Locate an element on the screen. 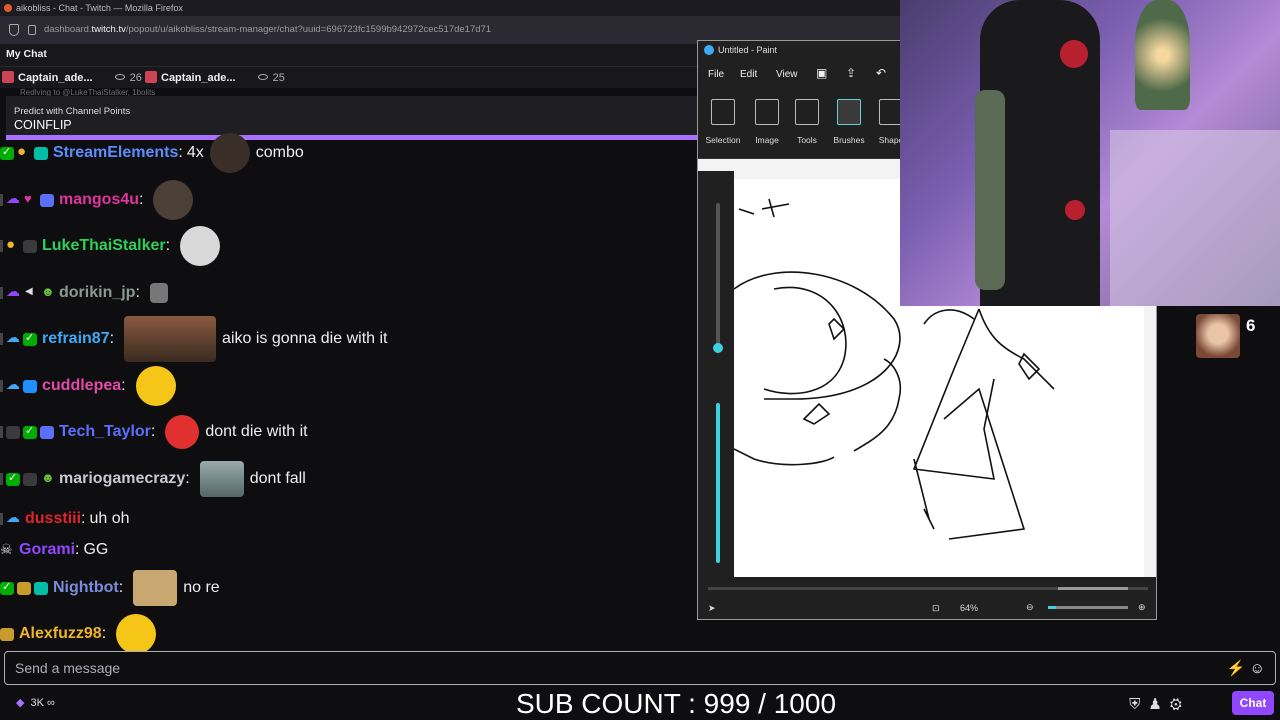  menu-edit: Edit is located at coordinates (748, 74).